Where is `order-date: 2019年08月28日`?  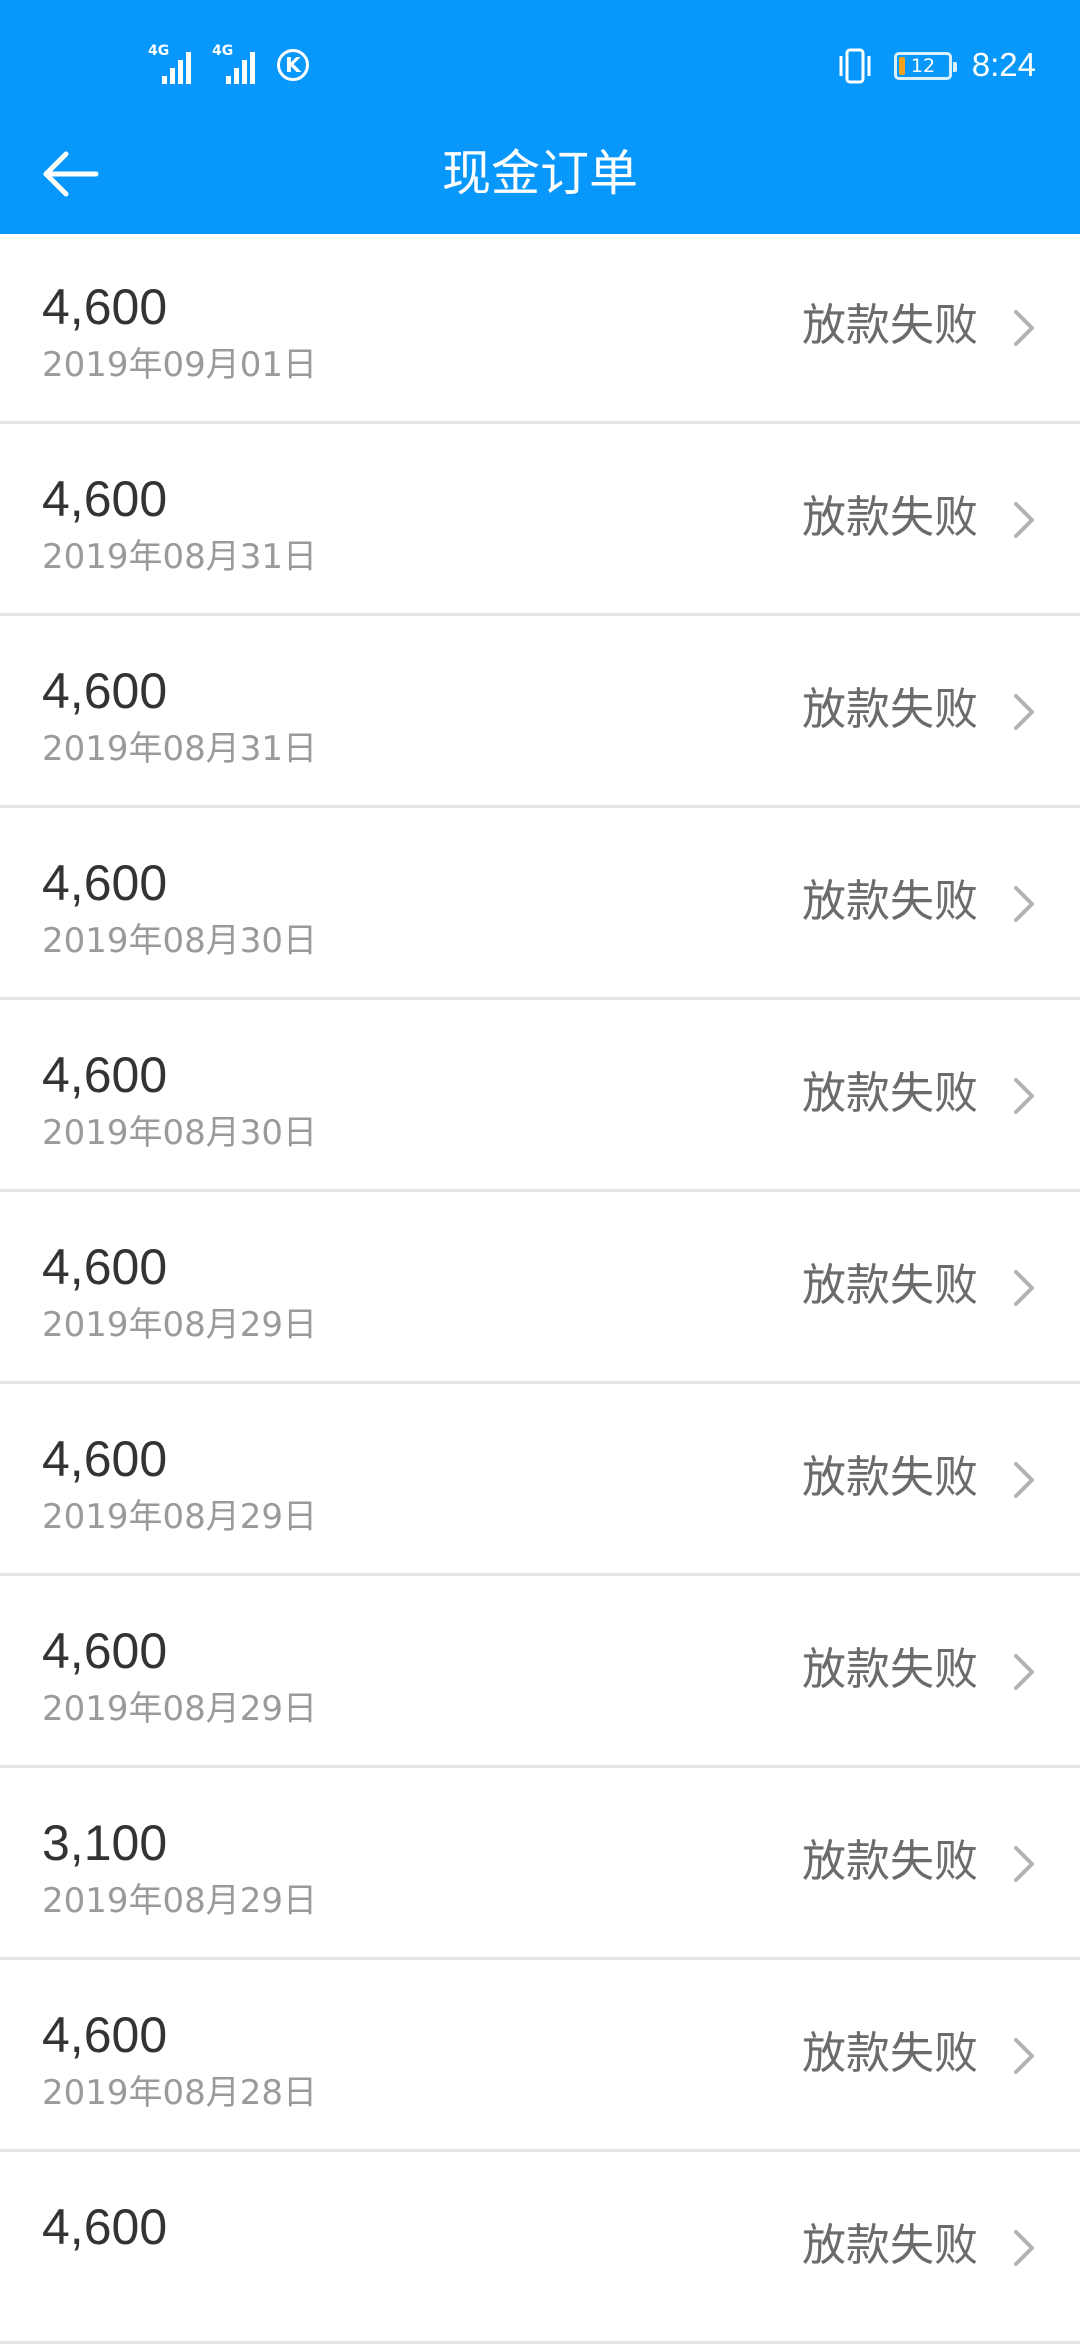
order-date: 2019年08月28日 is located at coordinates (180, 2093).